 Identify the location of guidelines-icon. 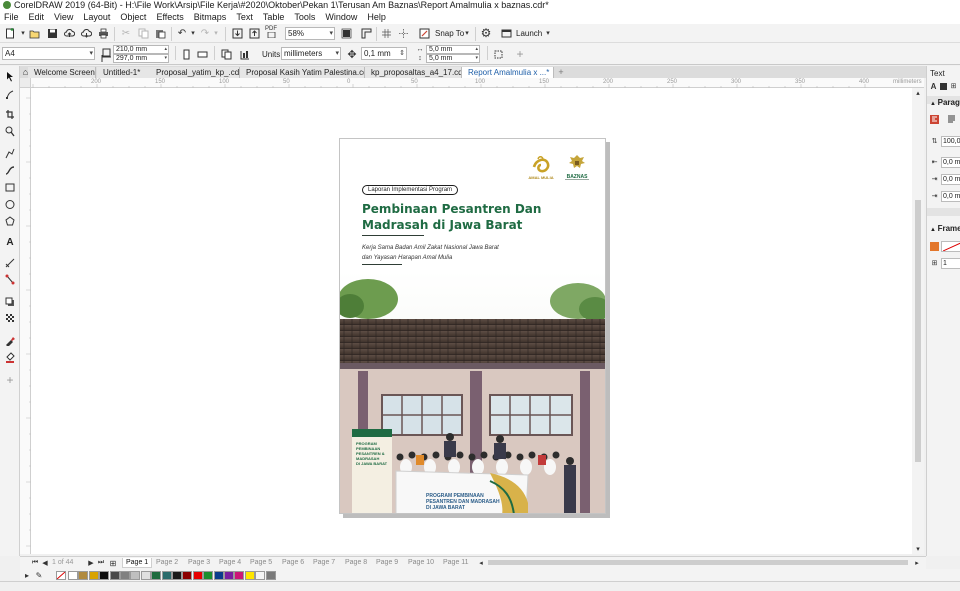
(403, 33).